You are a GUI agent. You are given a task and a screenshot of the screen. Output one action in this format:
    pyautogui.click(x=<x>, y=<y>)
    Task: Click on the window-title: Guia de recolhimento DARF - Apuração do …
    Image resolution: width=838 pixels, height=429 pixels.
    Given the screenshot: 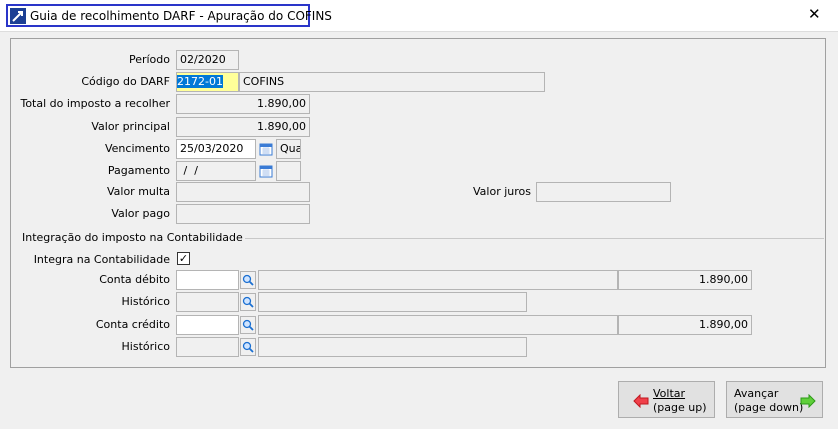 What is the action you would take?
    pyautogui.click(x=181, y=16)
    